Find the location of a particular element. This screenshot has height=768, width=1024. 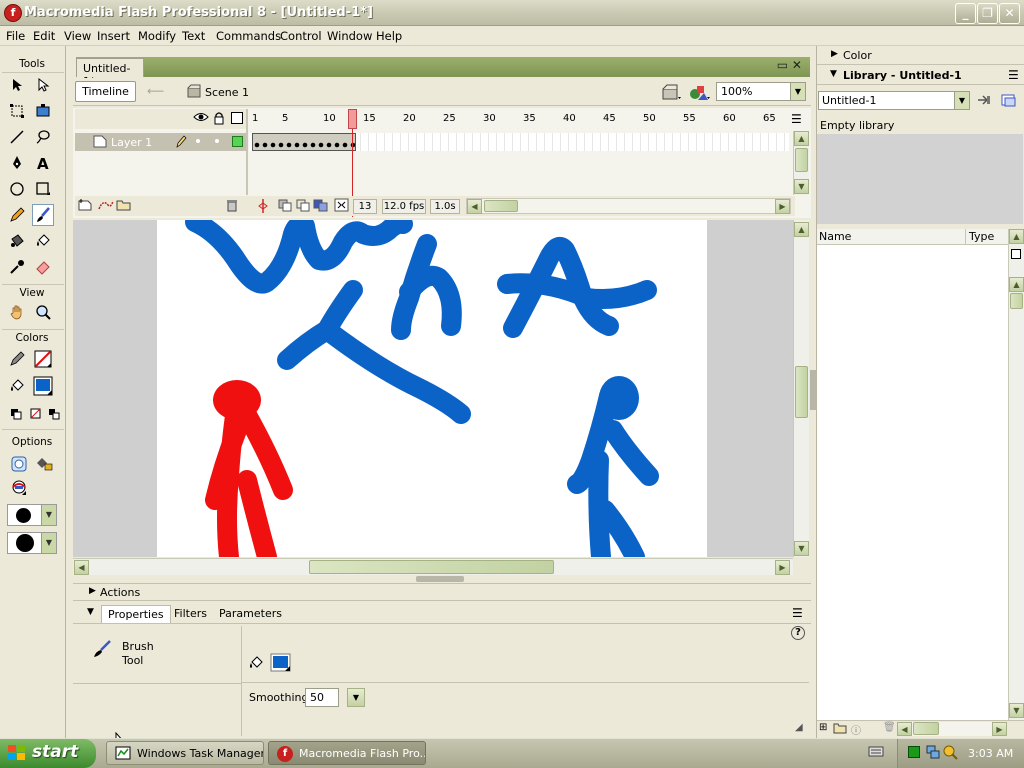

tab-filters: Filters is located at coordinates (190, 613).